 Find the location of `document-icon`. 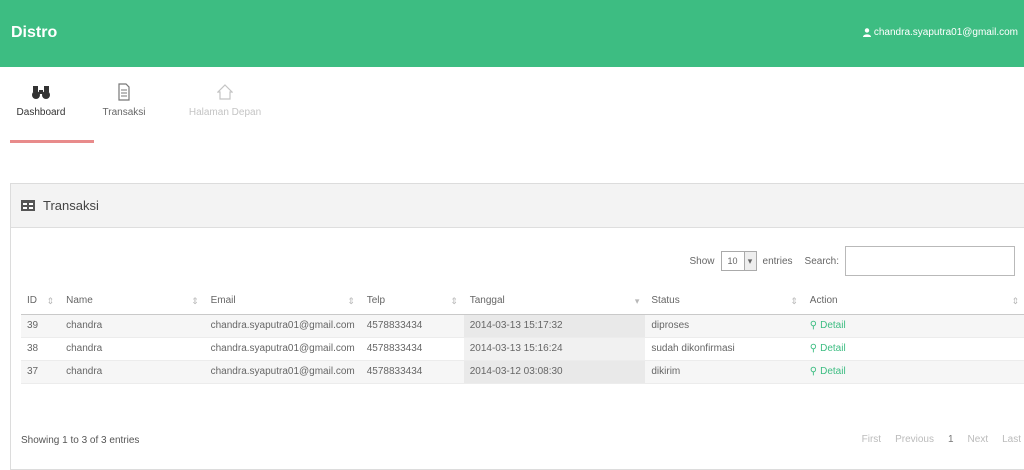

document-icon is located at coordinates (124, 92).